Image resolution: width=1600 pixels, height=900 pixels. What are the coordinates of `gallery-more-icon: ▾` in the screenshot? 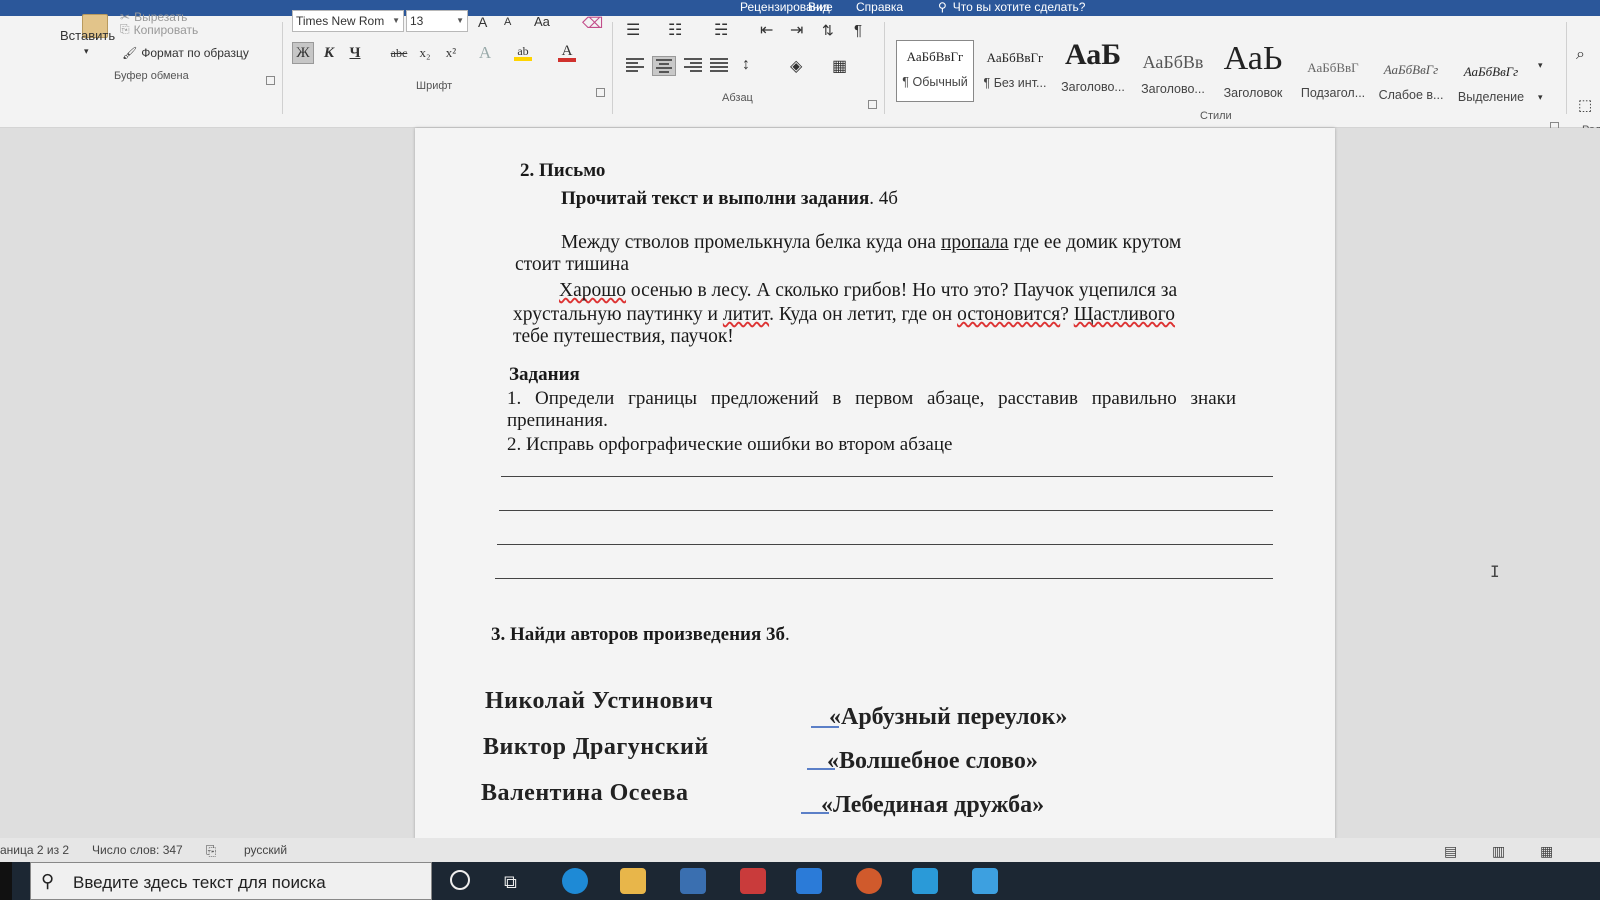 It's located at (1540, 97).